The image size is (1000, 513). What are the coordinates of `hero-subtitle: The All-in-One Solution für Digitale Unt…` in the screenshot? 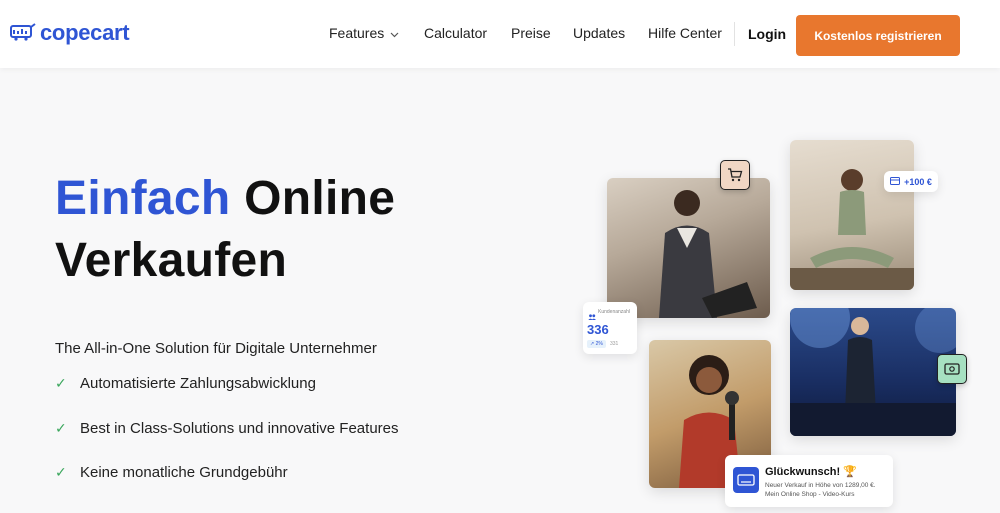 It's located at (216, 348).